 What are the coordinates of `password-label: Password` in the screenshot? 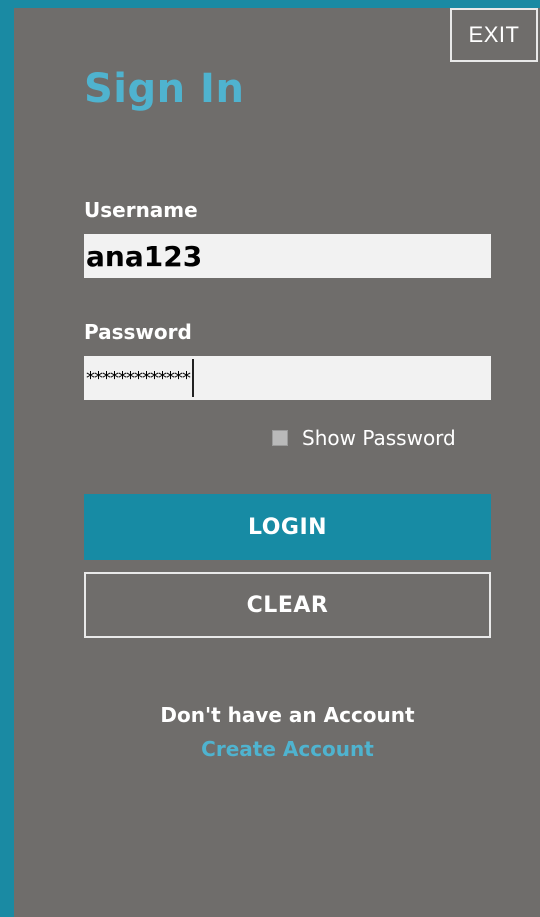 It's located at (138, 332).